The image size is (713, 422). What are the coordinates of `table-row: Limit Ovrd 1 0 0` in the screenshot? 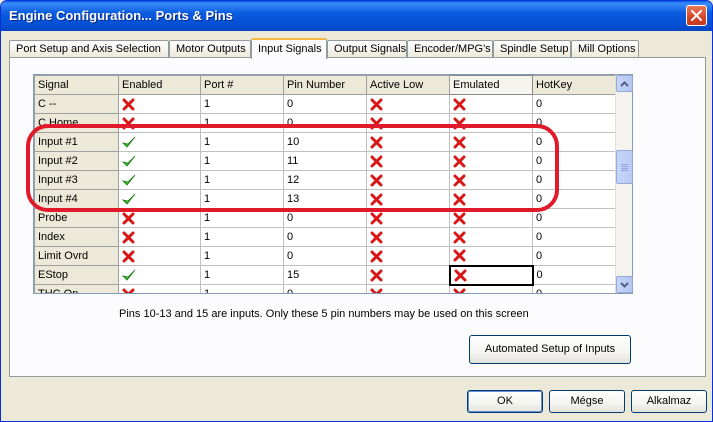 It's located at (325, 256).